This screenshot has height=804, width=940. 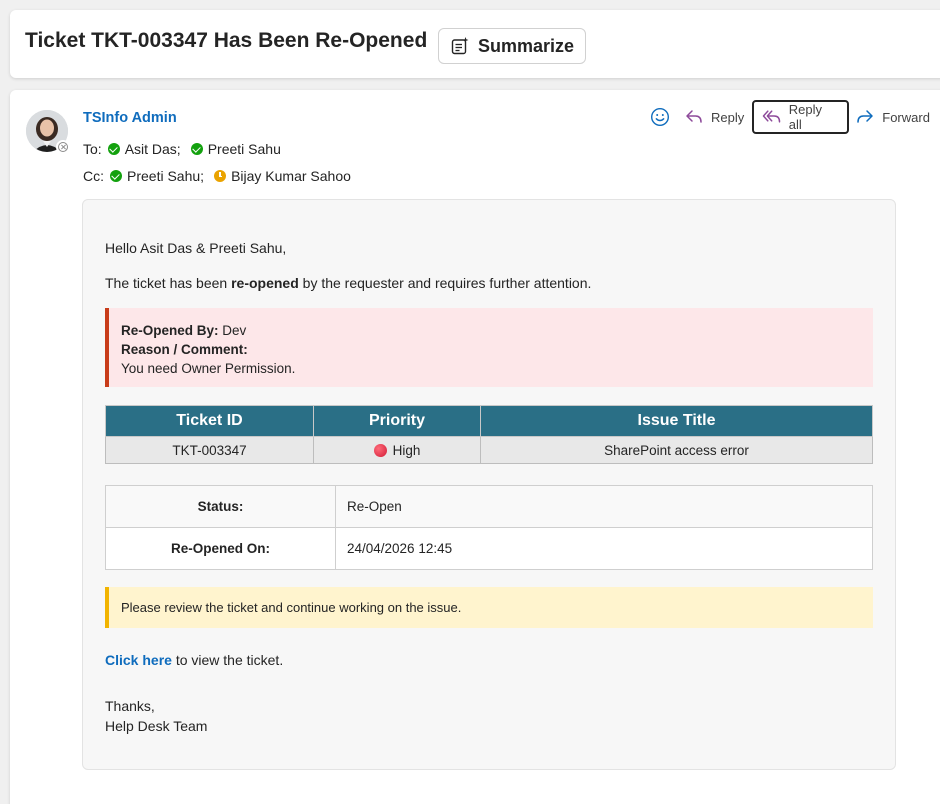 What do you see at coordinates (220, 506) in the screenshot?
I see `status-label: Status:` at bounding box center [220, 506].